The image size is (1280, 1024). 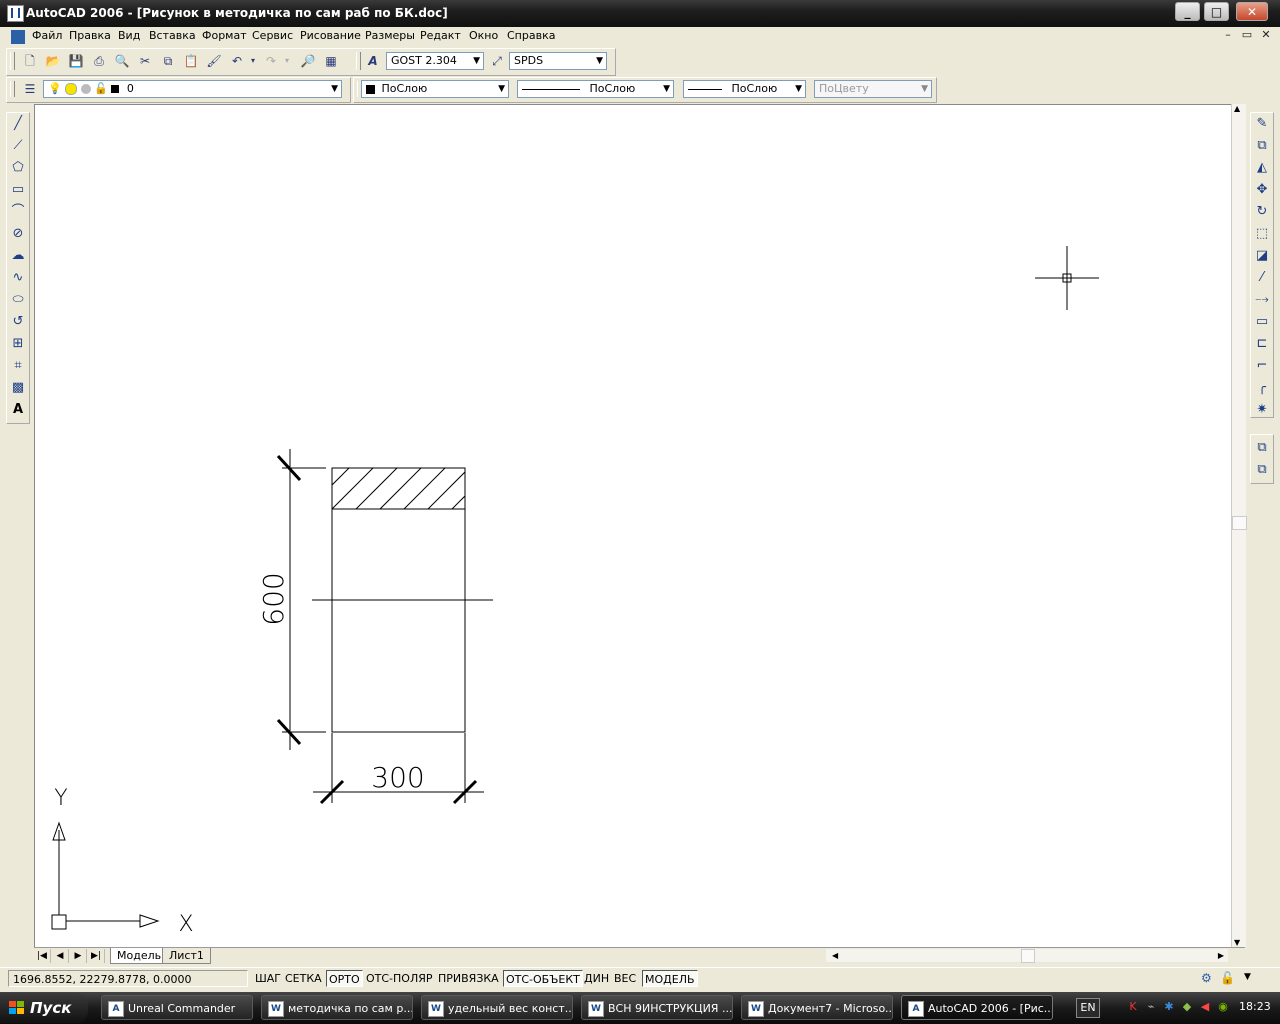 I want to click on plot-style-combo: ПоЦвету ▼, so click(x=873, y=89).